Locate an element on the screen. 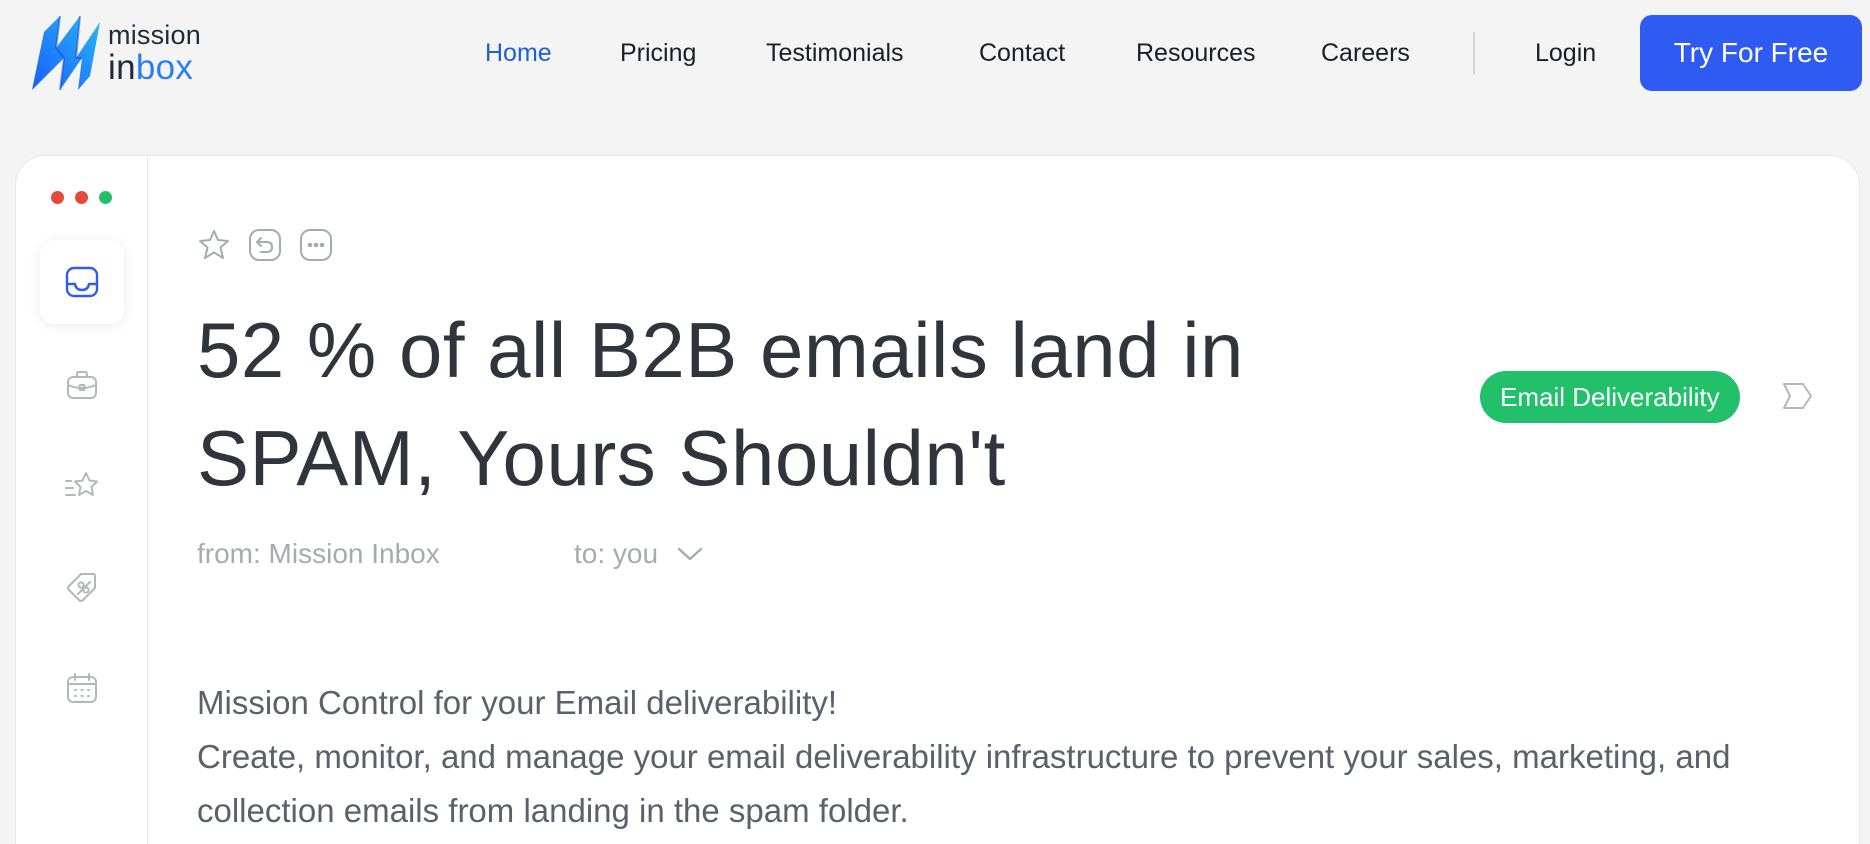 The image size is (1870, 844). sidebar-item-starred is located at coordinates (82, 486).